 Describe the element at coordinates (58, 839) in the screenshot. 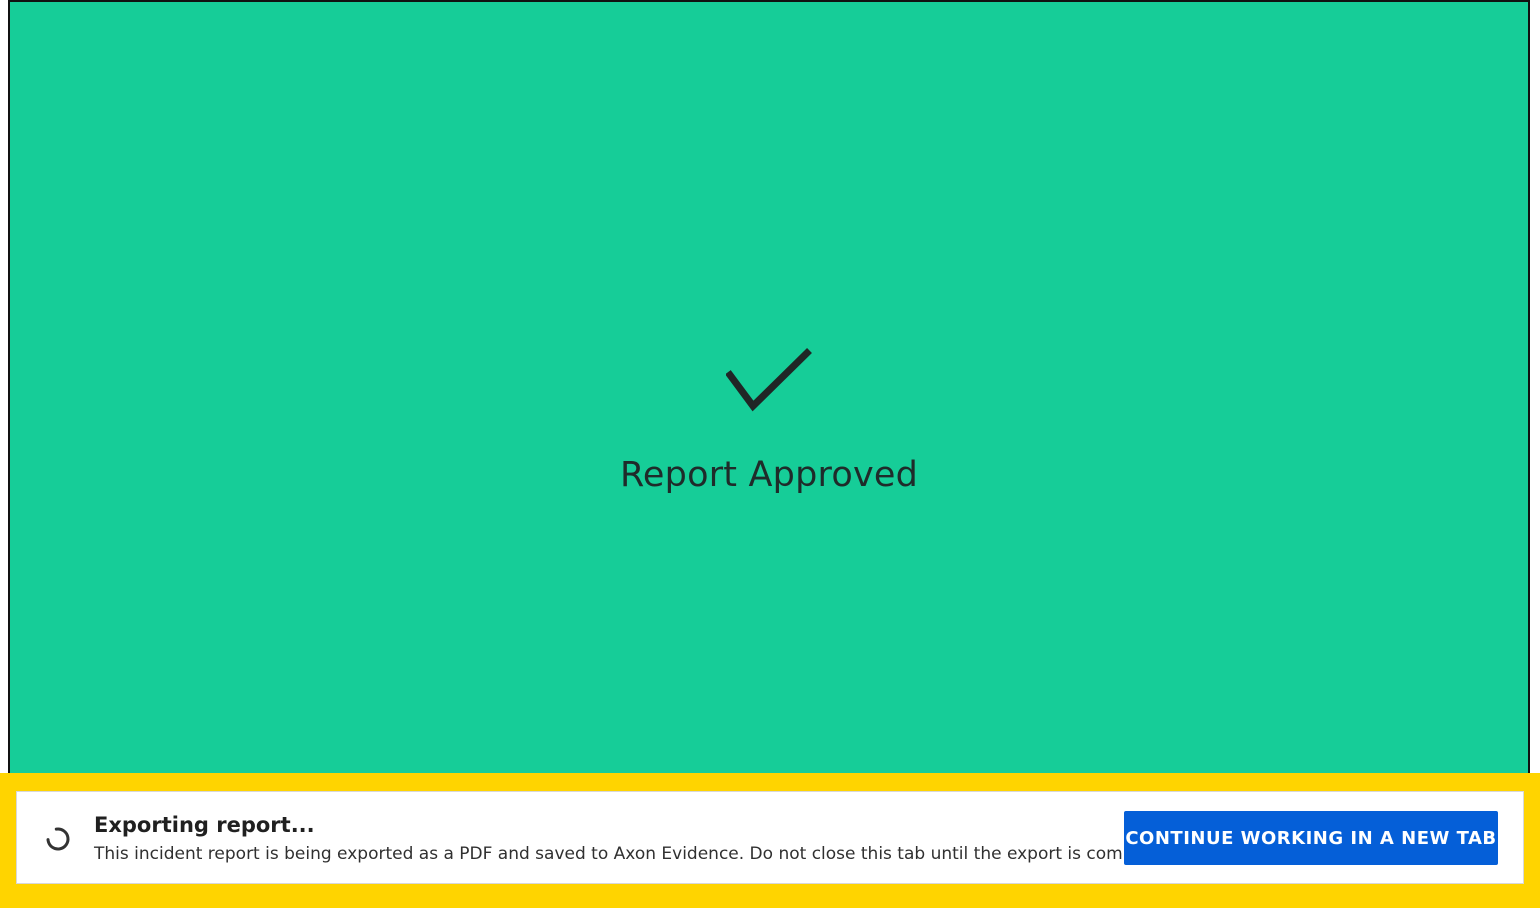

I see `loading-spinner-icon` at that location.